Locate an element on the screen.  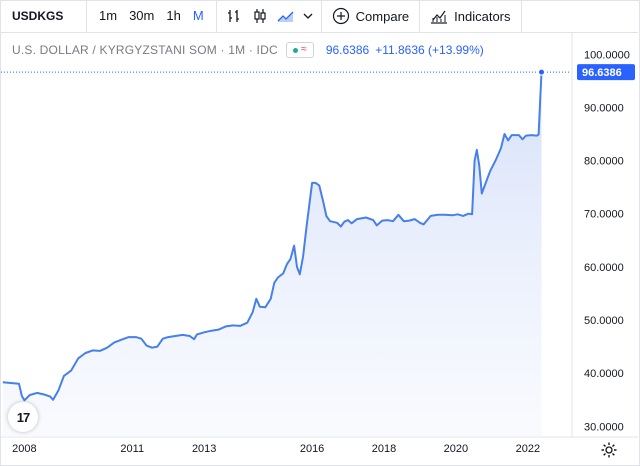
symbol-search: USDKGS is located at coordinates (43, 16).